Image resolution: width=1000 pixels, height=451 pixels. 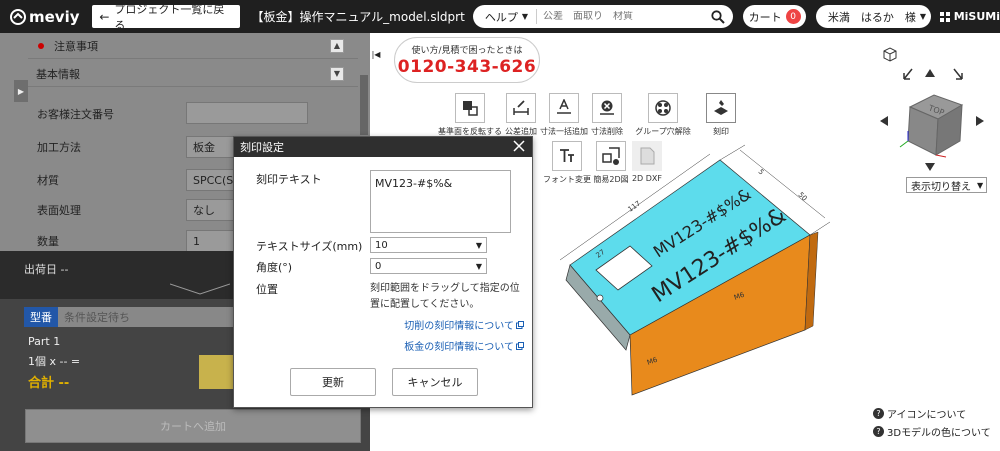 I want to click on material-label: 材質, so click(x=48, y=180).